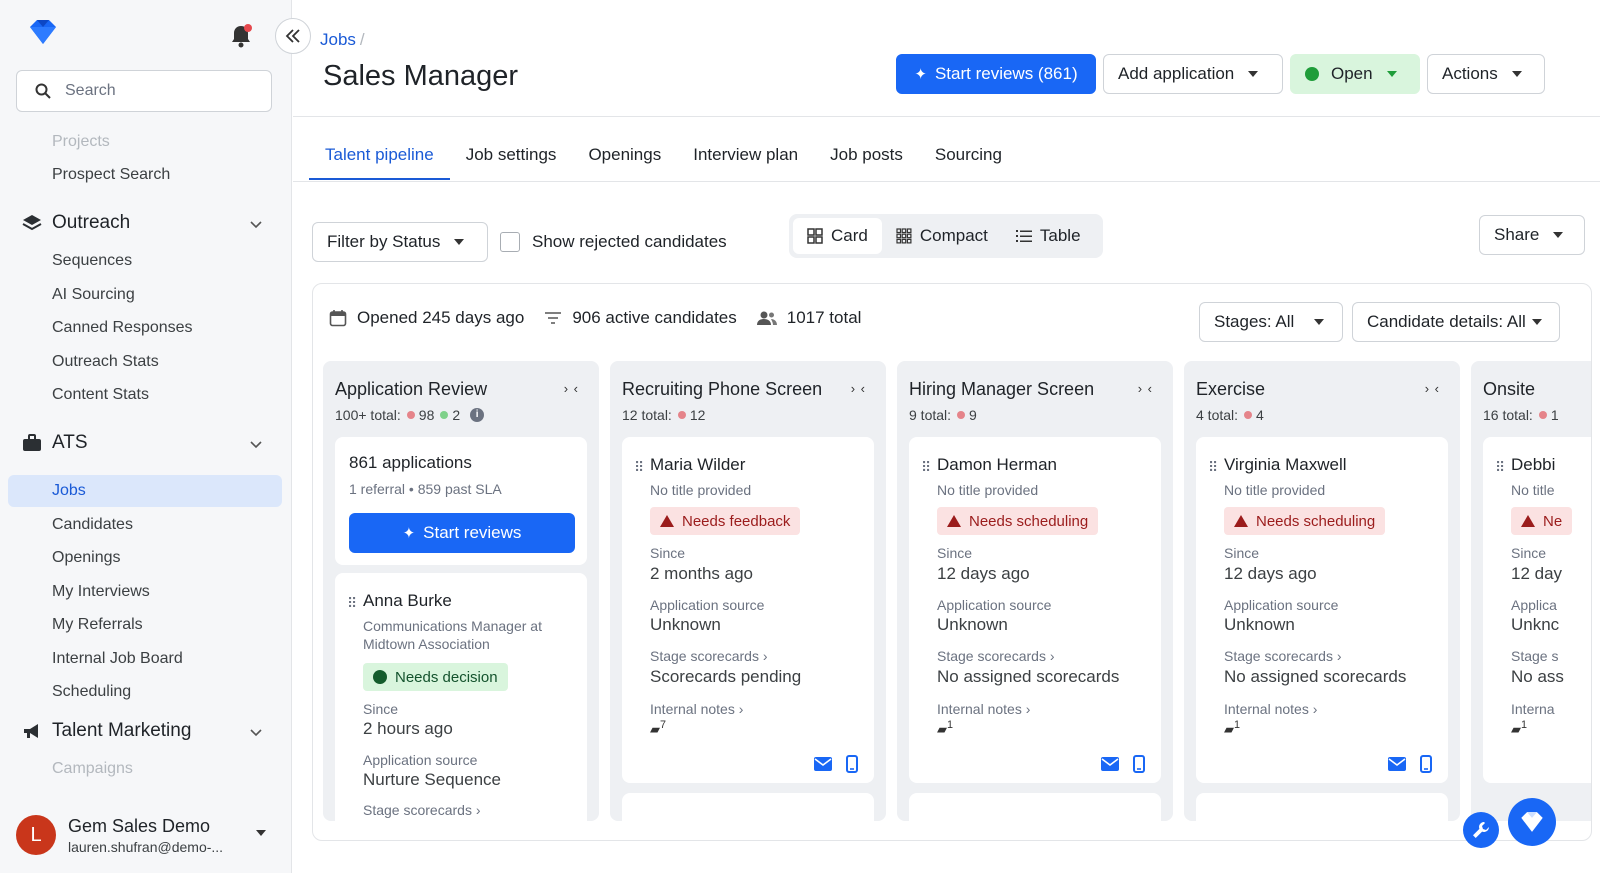 The height and width of the screenshot is (873, 1600). Describe the element at coordinates (1285, 465) in the screenshot. I see `candidate-name: Virginia Maxwell` at that location.